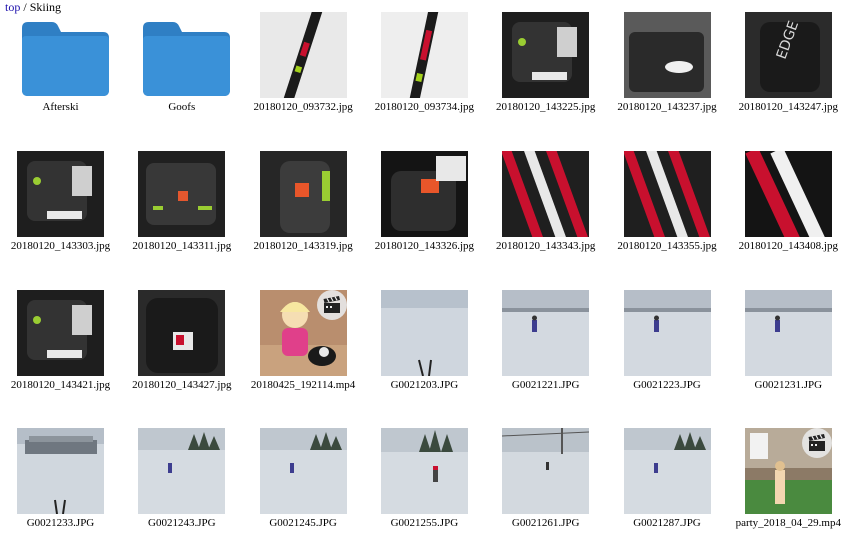 Image resolution: width=850 pixels, height=550 pixels. Describe the element at coordinates (60, 385) in the screenshot. I see `file-name-label: 20180120_143421.jpg` at that location.